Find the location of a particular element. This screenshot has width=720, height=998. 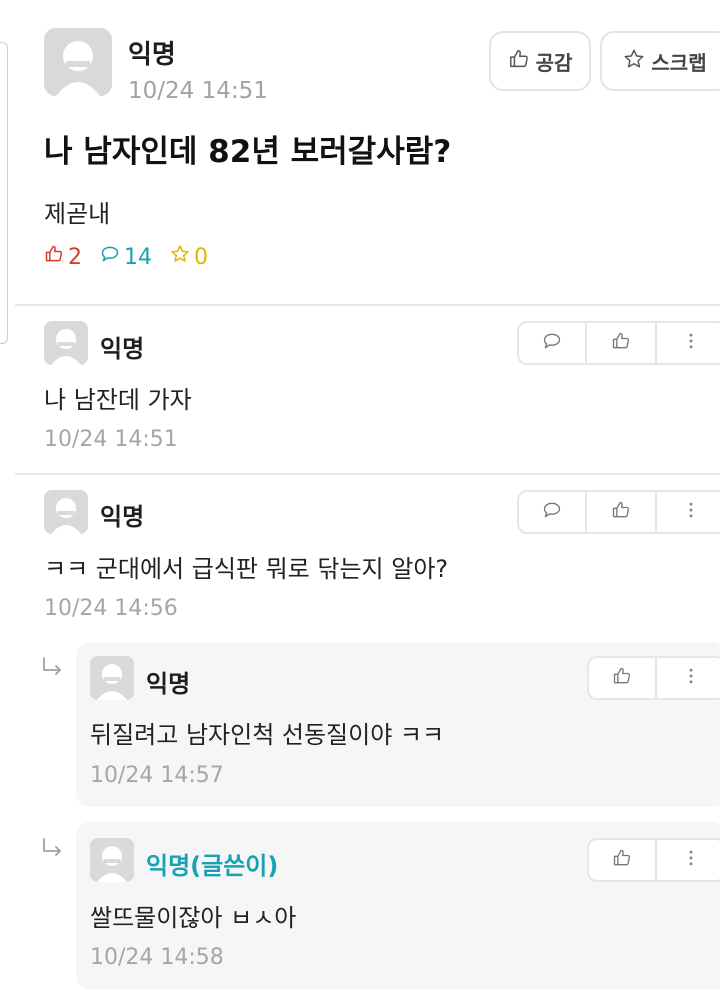

scrap-count-value: 0 is located at coordinates (201, 257).